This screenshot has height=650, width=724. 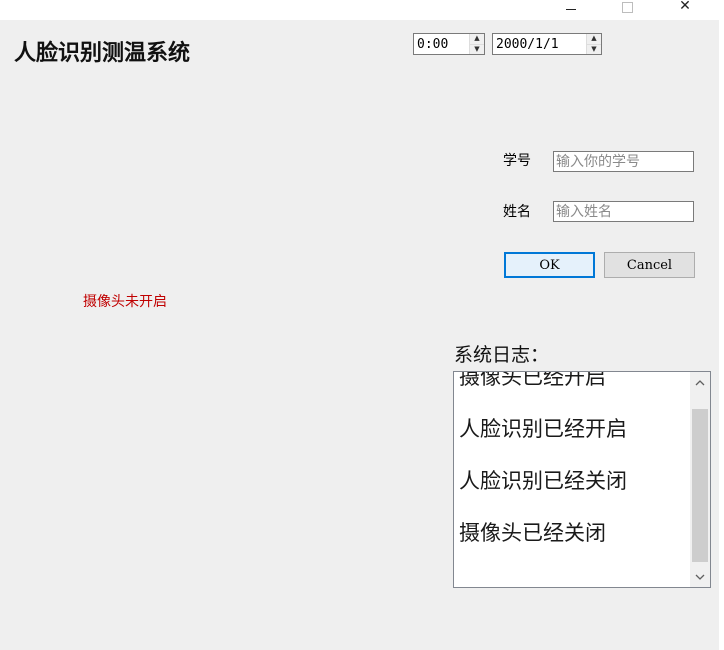 I want to click on close-icon: ✕, so click(x=685, y=7).